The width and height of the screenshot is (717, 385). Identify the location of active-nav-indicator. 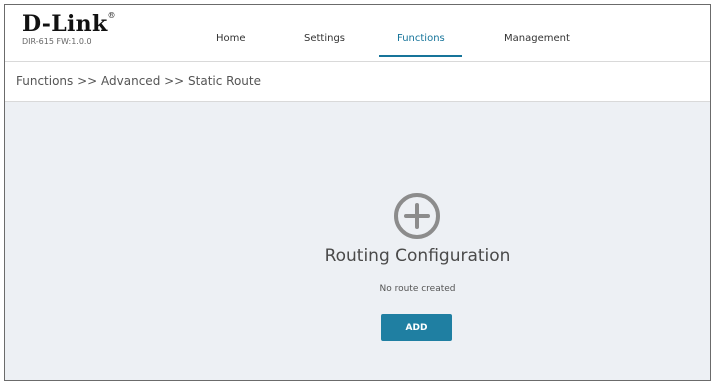
(420, 56).